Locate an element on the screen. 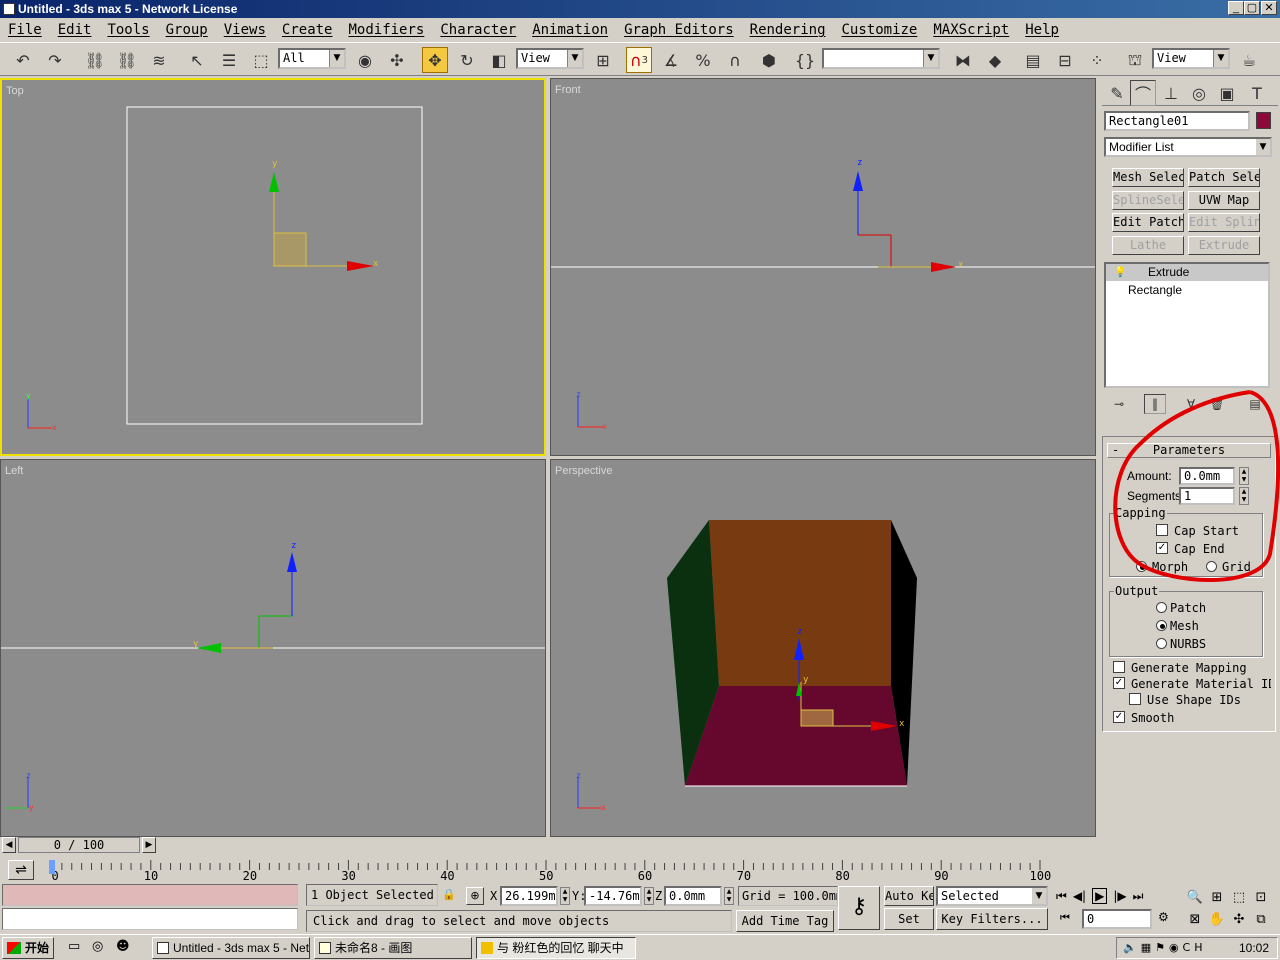 This screenshot has width=1280, height=960. menu-create: Create is located at coordinates (307, 30).